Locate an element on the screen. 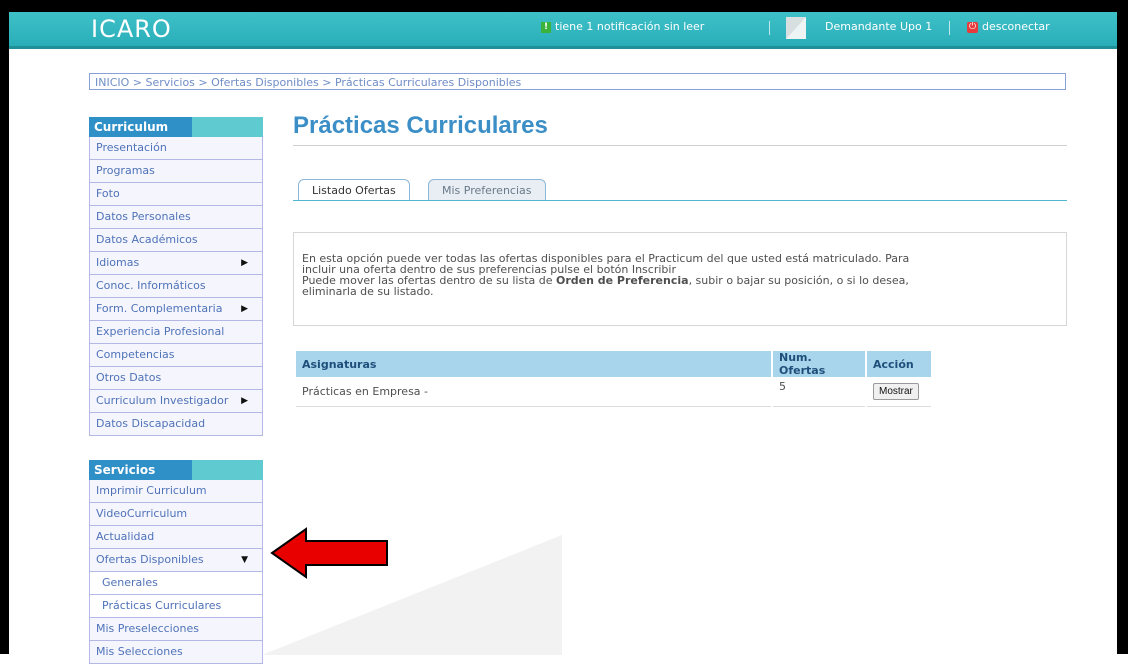 This screenshot has width=1128, height=664. column-header-accion: Acción is located at coordinates (899, 364).